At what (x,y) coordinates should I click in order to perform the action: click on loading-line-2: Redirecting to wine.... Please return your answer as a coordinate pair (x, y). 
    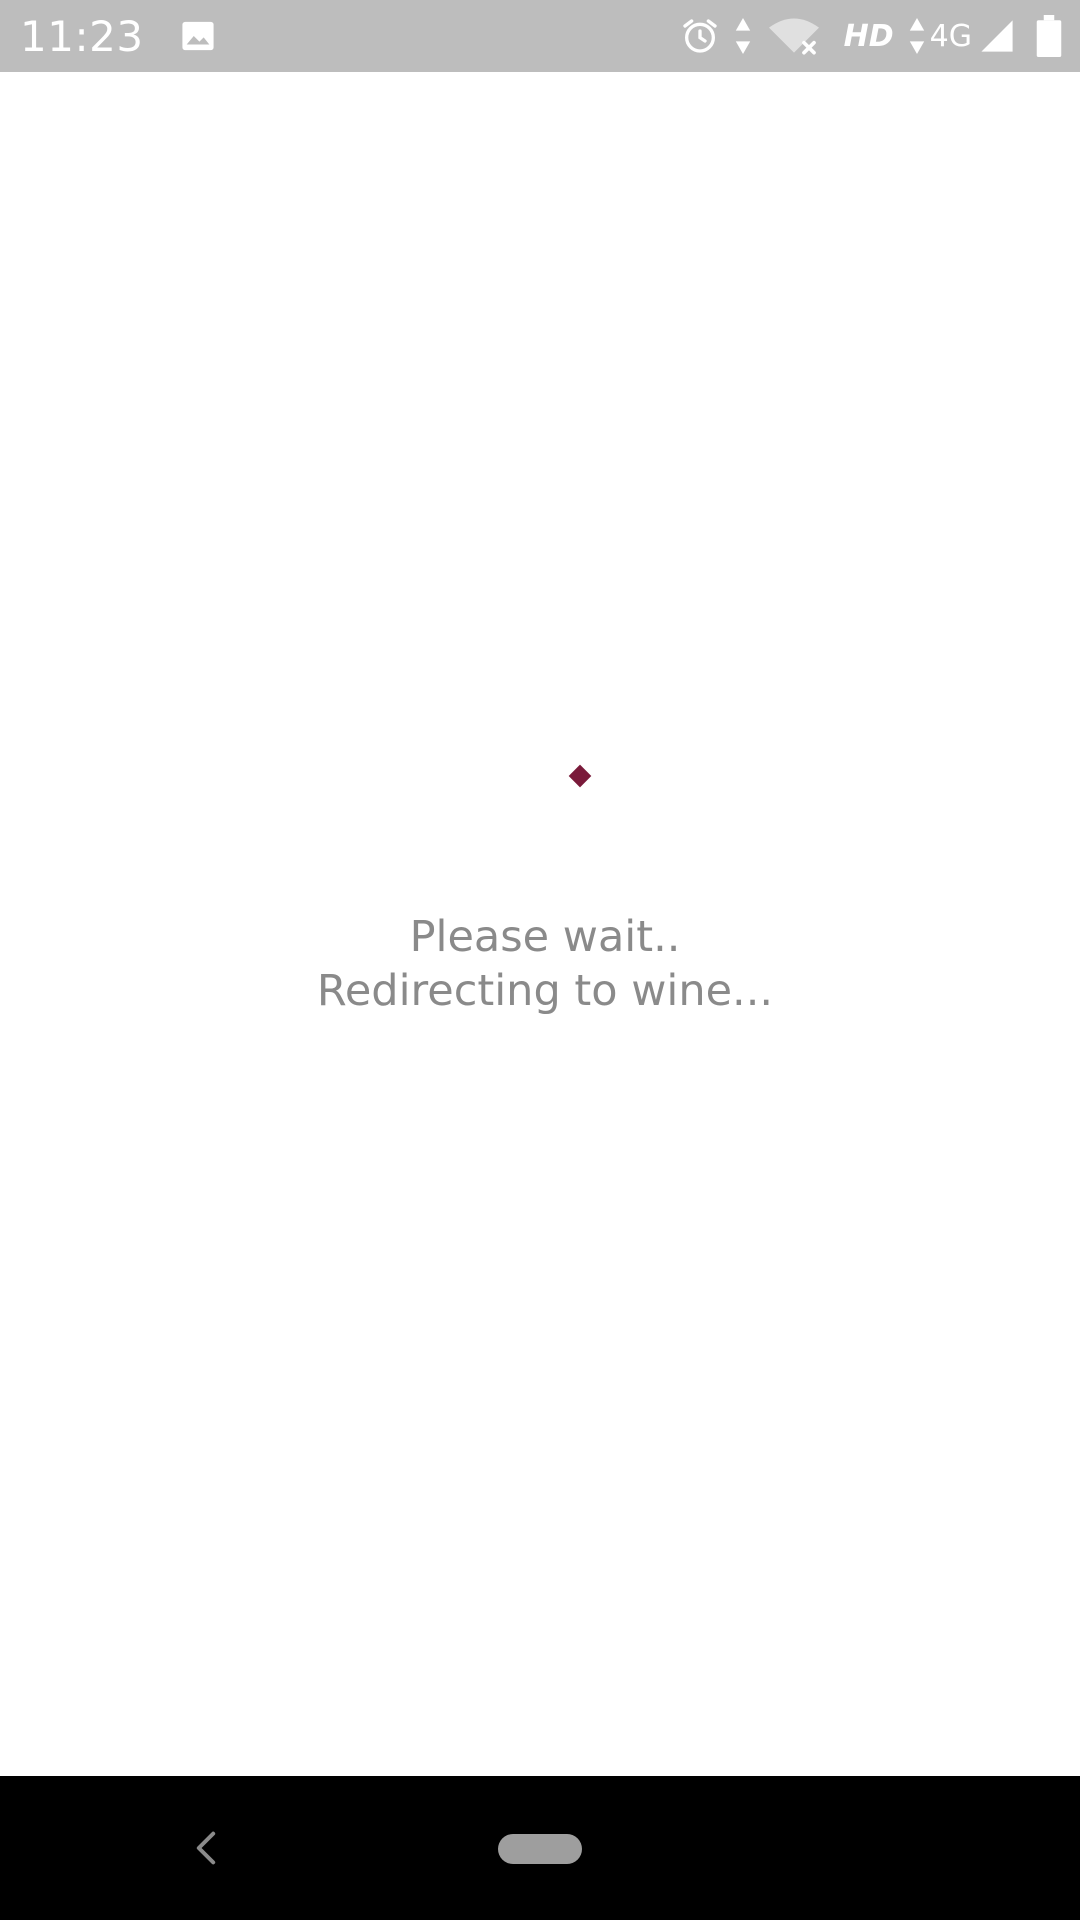
    Looking at the image, I should click on (545, 991).